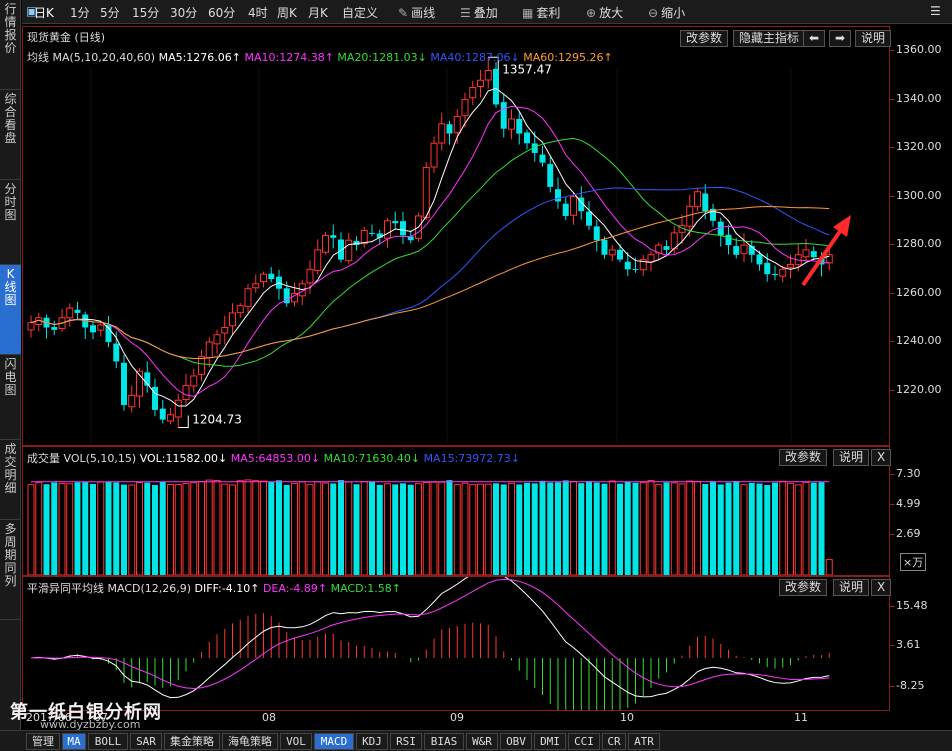 The image size is (952, 751). I want to click on 套利-button: ▦ 套利, so click(541, 12).